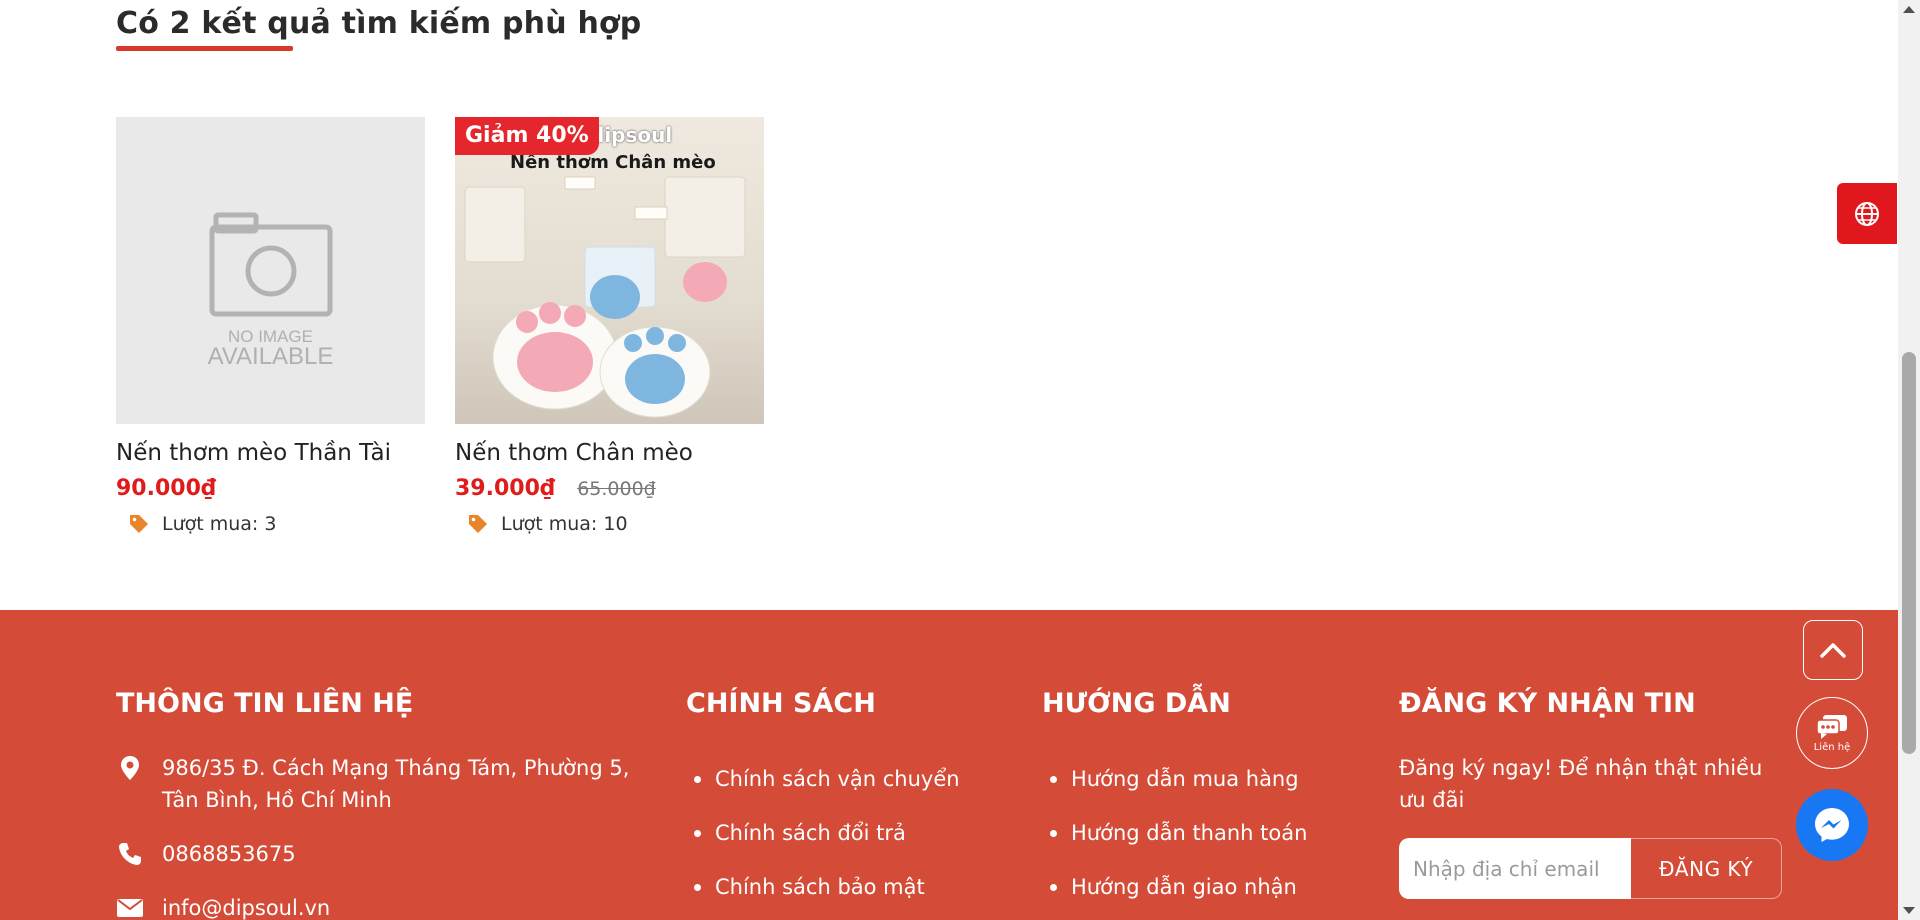 This screenshot has height=920, width=1920. Describe the element at coordinates (1178, 779) in the screenshot. I see `guide-link-purchase: Hướng dẫn mua hàng` at that location.